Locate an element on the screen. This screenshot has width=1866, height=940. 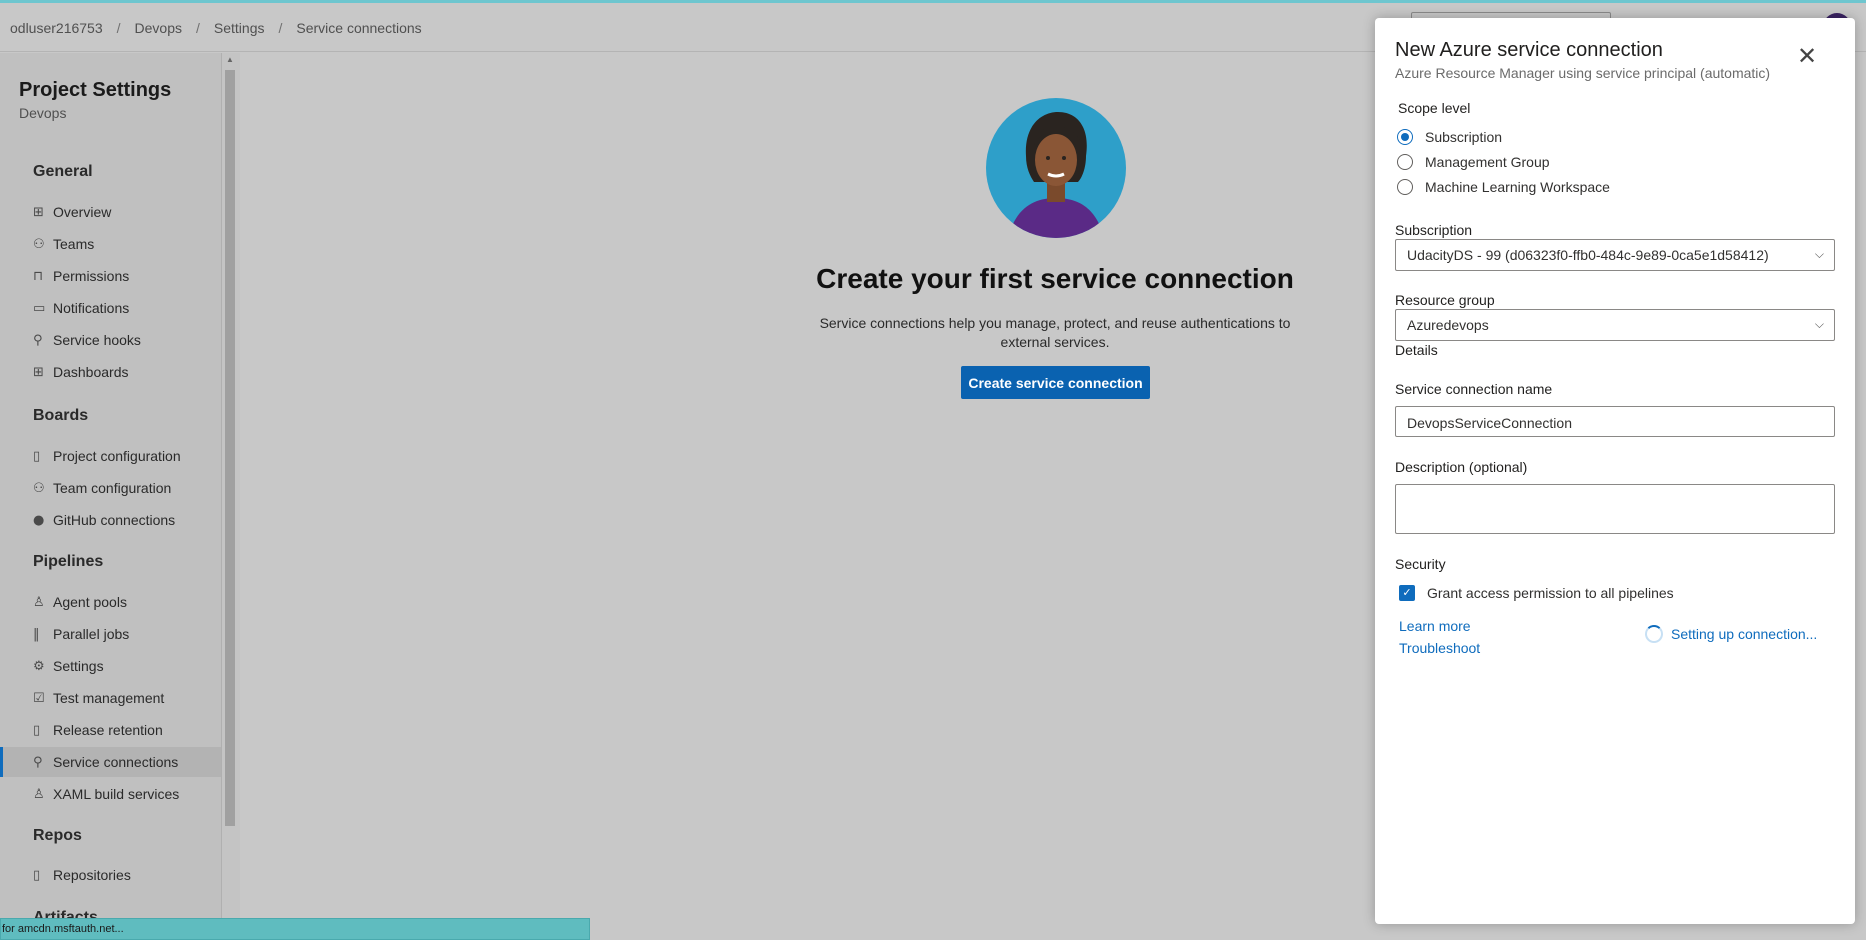
security-label: Security is located at coordinates (1420, 564).